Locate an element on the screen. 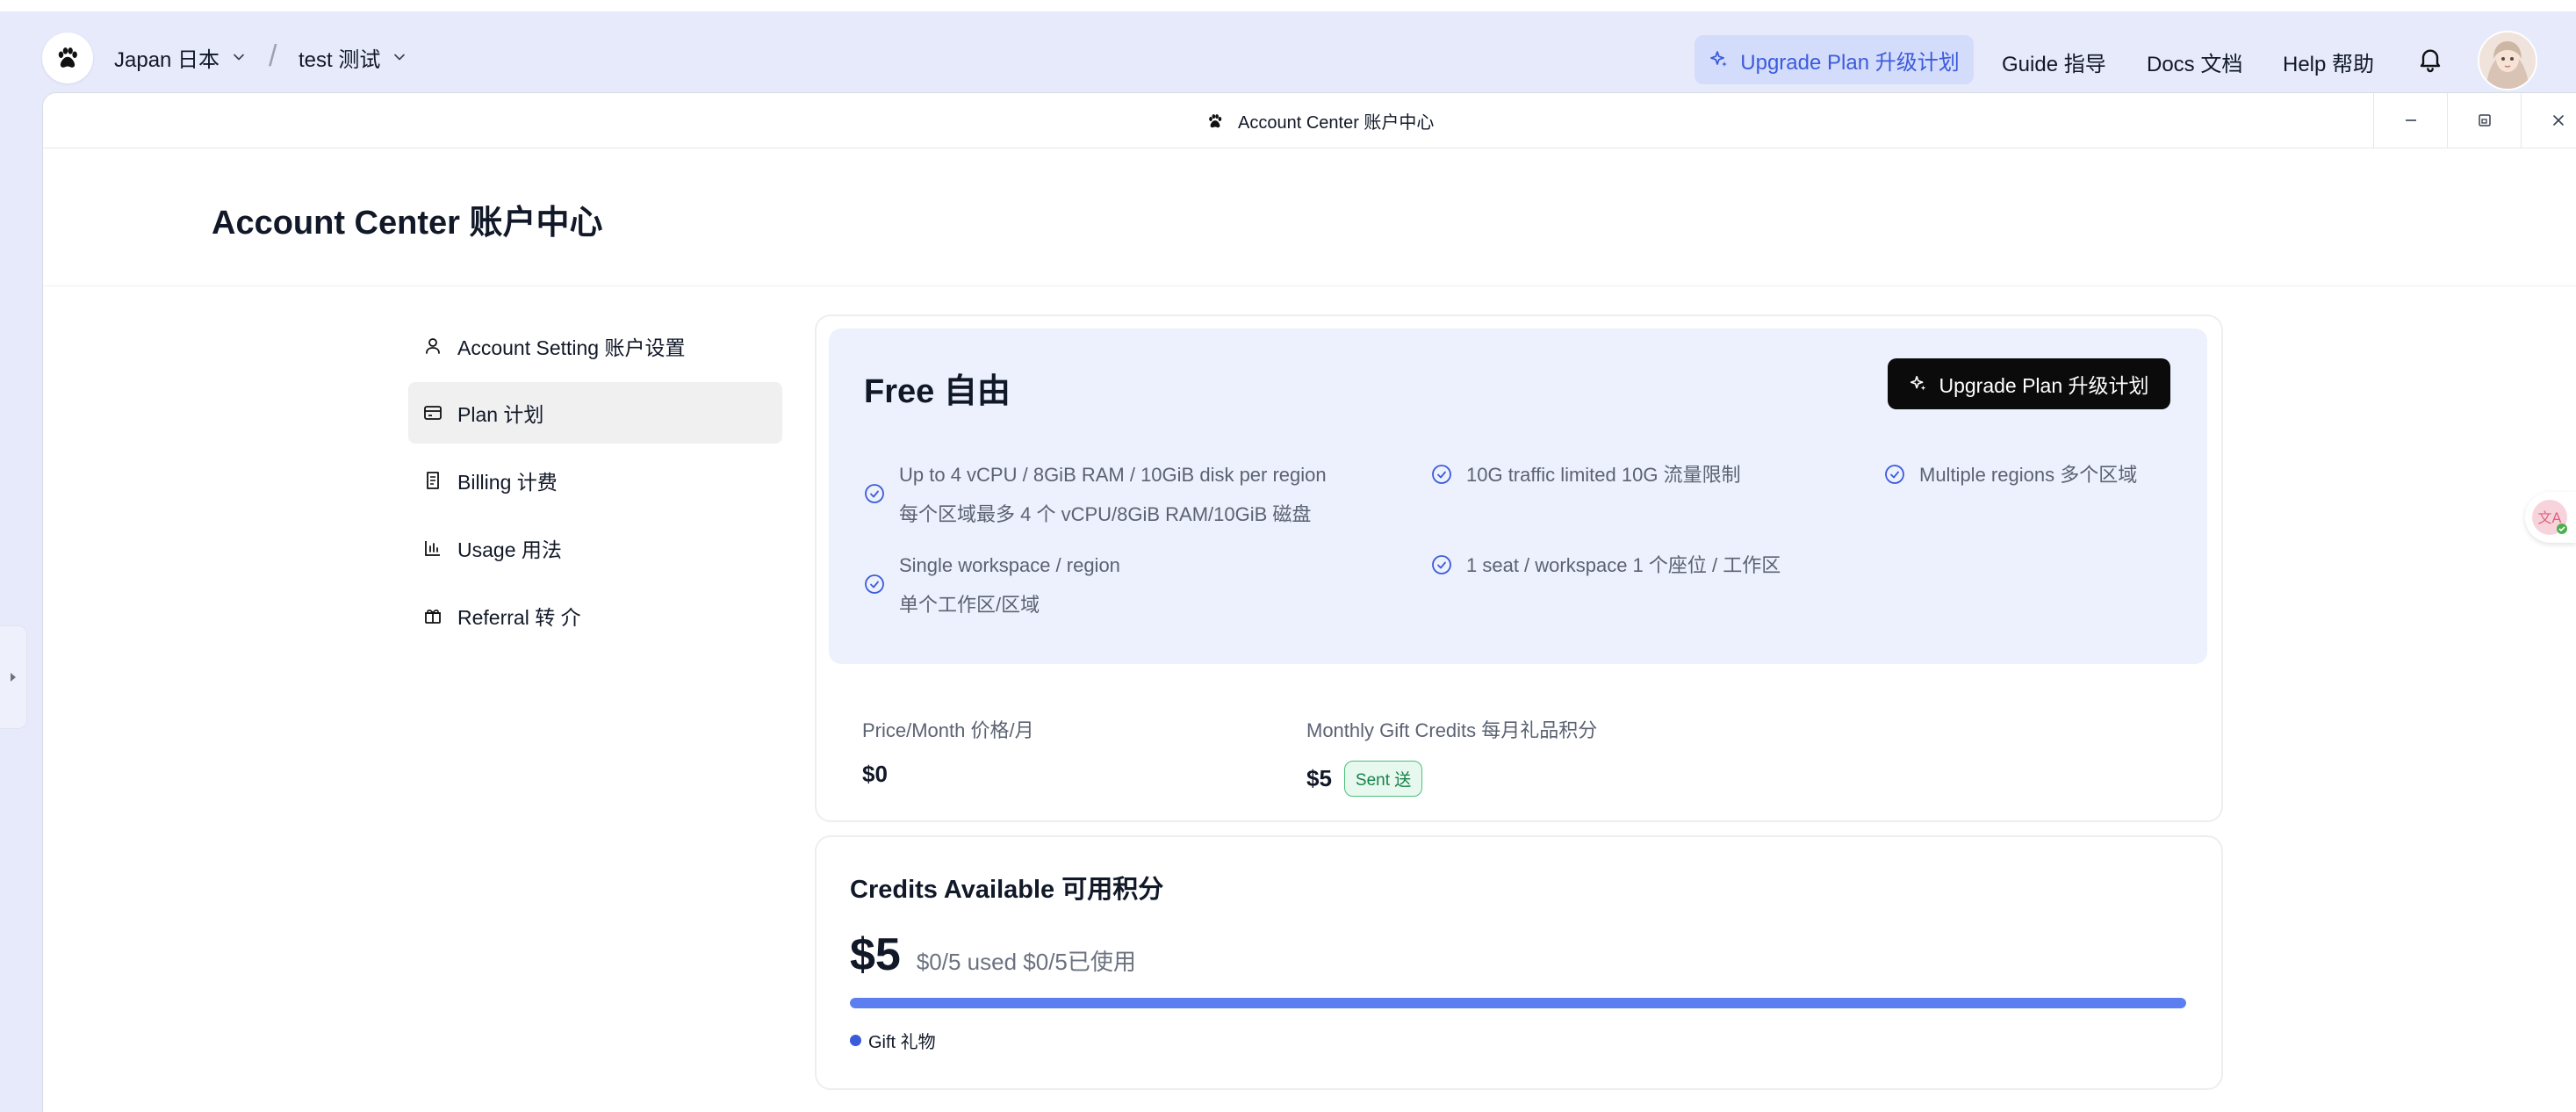 The width and height of the screenshot is (2576, 1112). credits-legend: Gift 礼物 is located at coordinates (893, 1040).